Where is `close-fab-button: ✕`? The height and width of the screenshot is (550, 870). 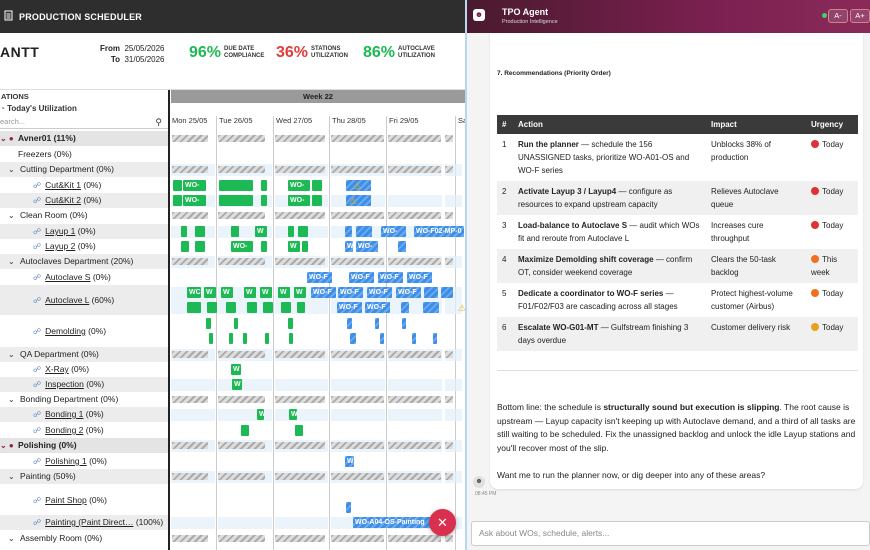
close-fab-button: ✕ is located at coordinates (442, 522).